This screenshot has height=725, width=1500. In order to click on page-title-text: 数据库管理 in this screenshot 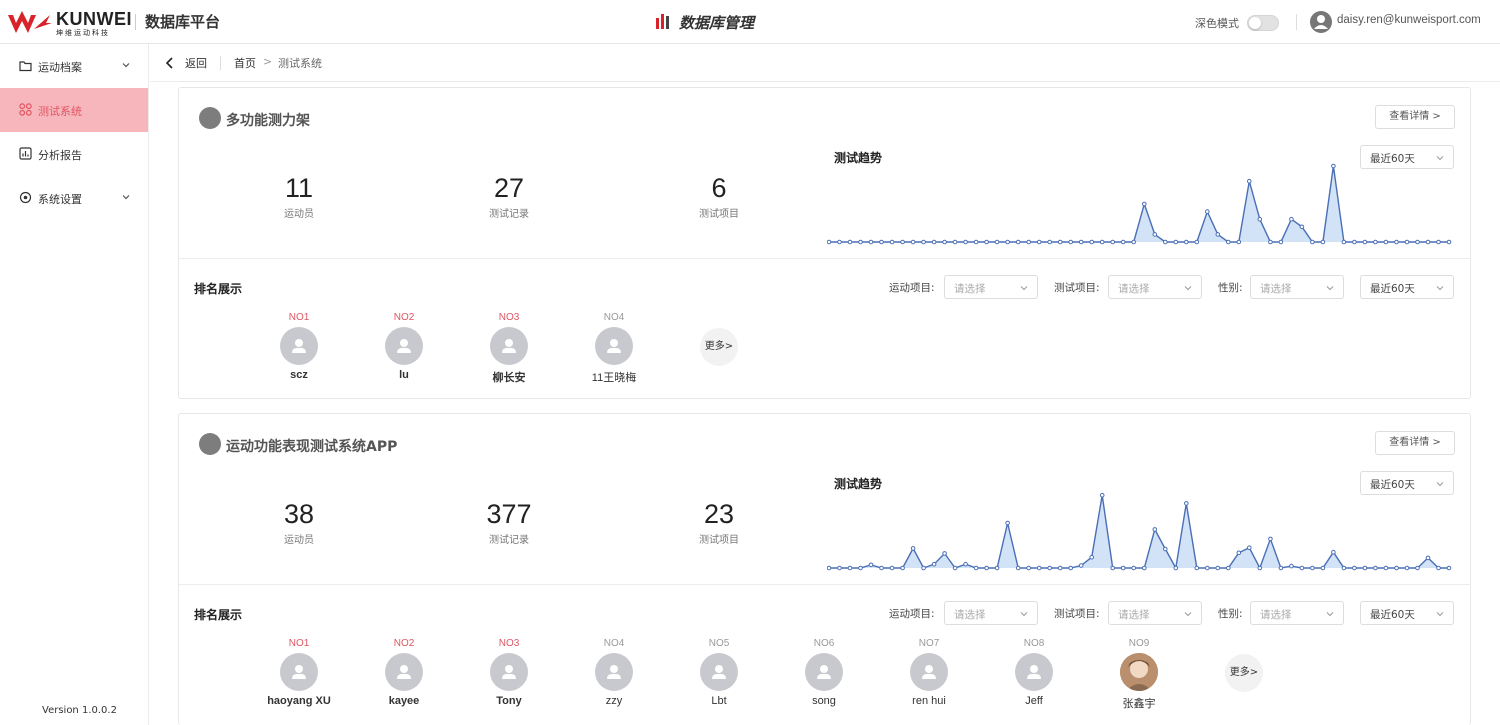, I will do `click(717, 23)`.